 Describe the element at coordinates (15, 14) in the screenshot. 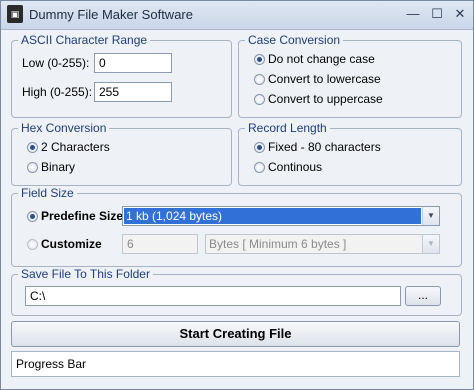

I see `app-icon: ▣` at that location.